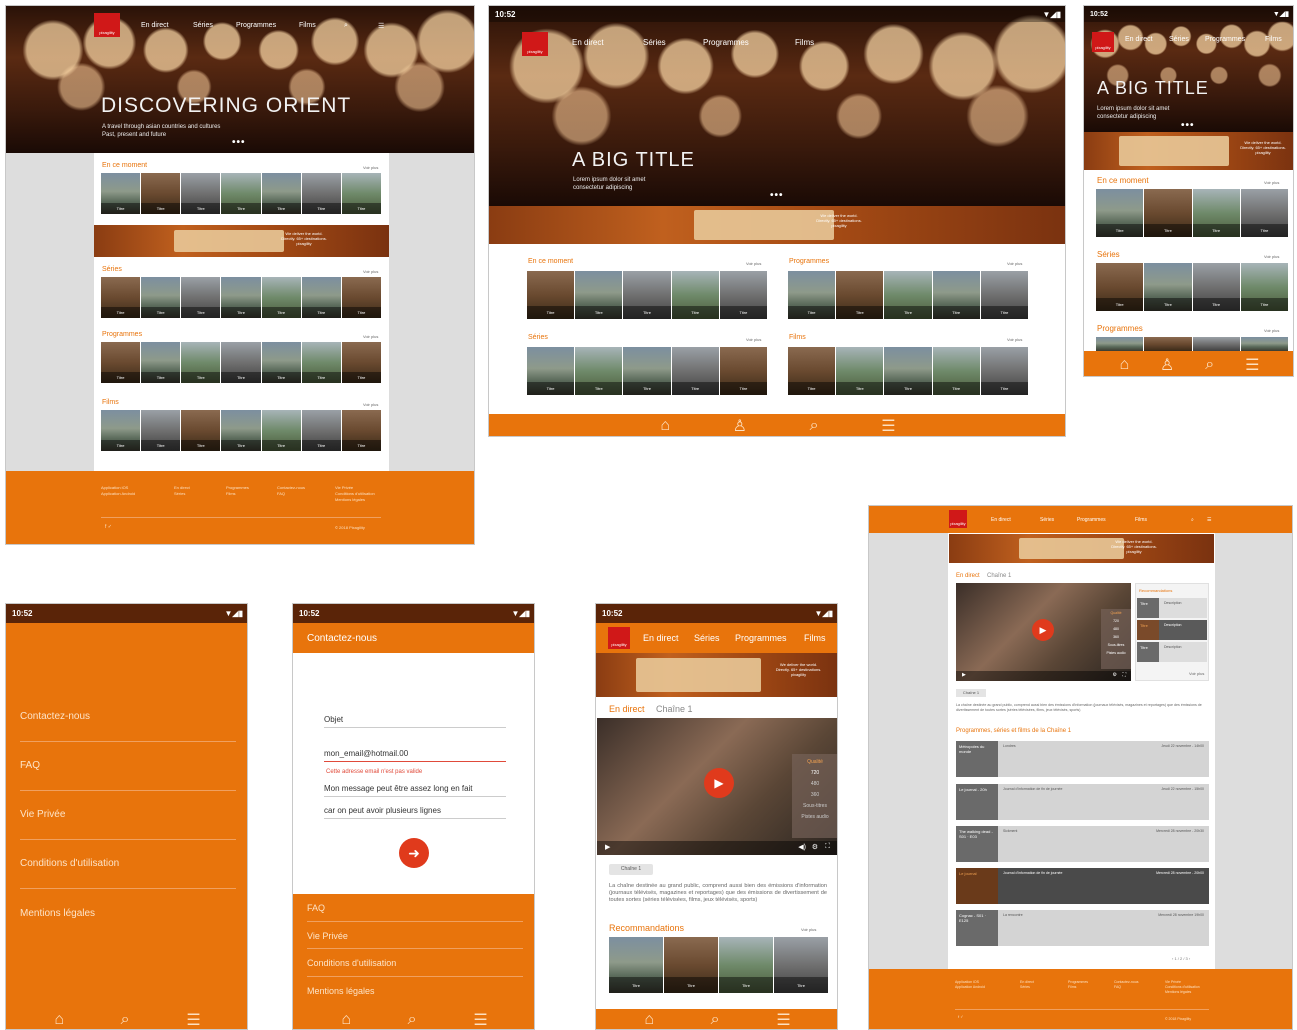  I want to click on fullscreen-icon: ⛶, so click(827, 847).